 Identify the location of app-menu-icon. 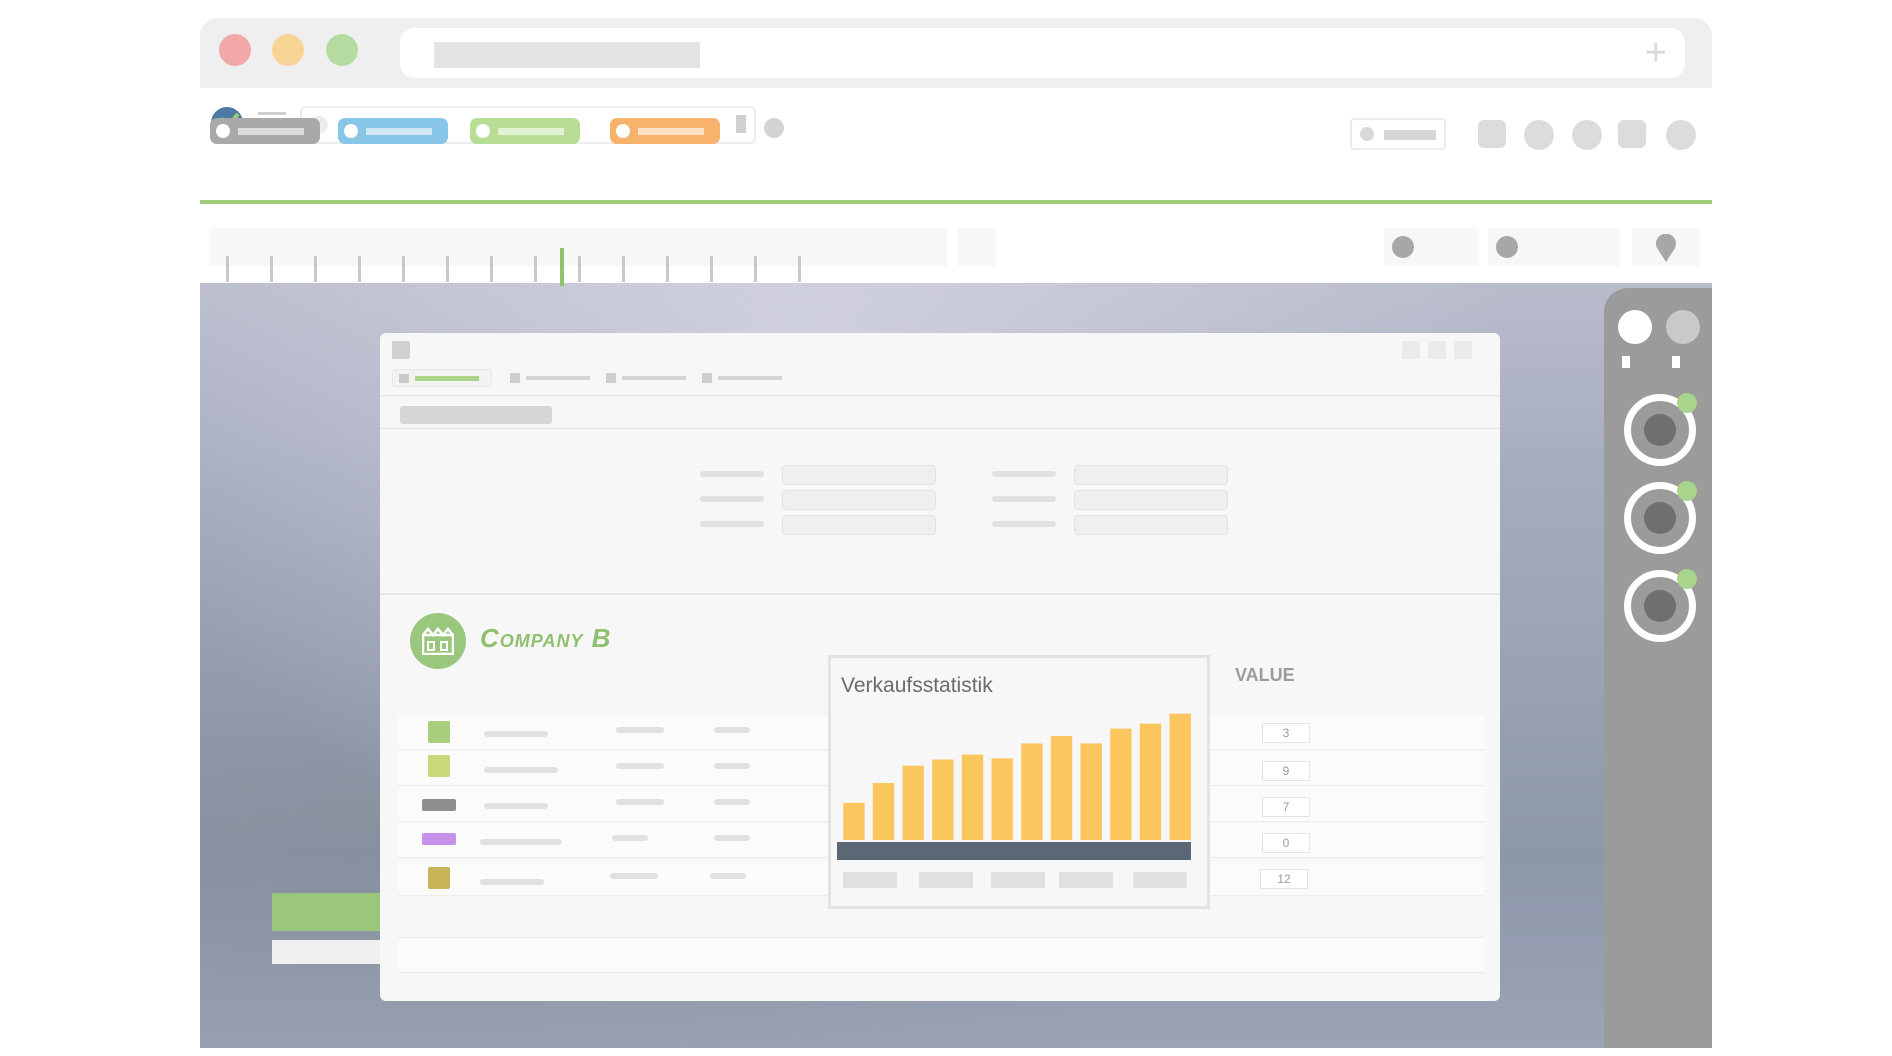
(401, 350).